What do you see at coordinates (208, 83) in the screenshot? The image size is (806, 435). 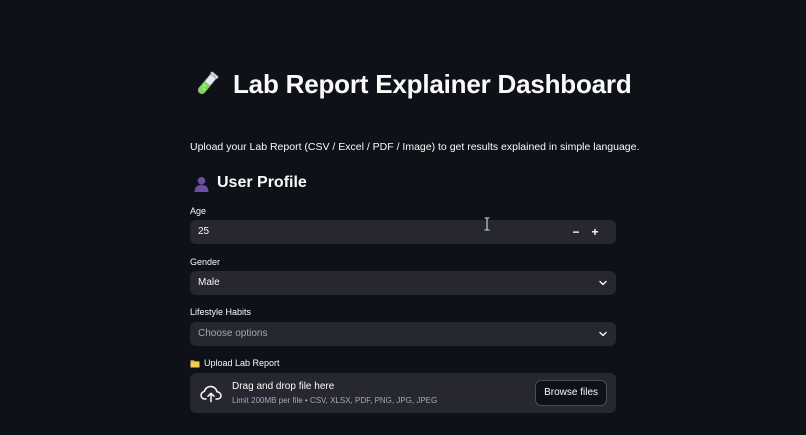 I see `test-tube-icon` at bounding box center [208, 83].